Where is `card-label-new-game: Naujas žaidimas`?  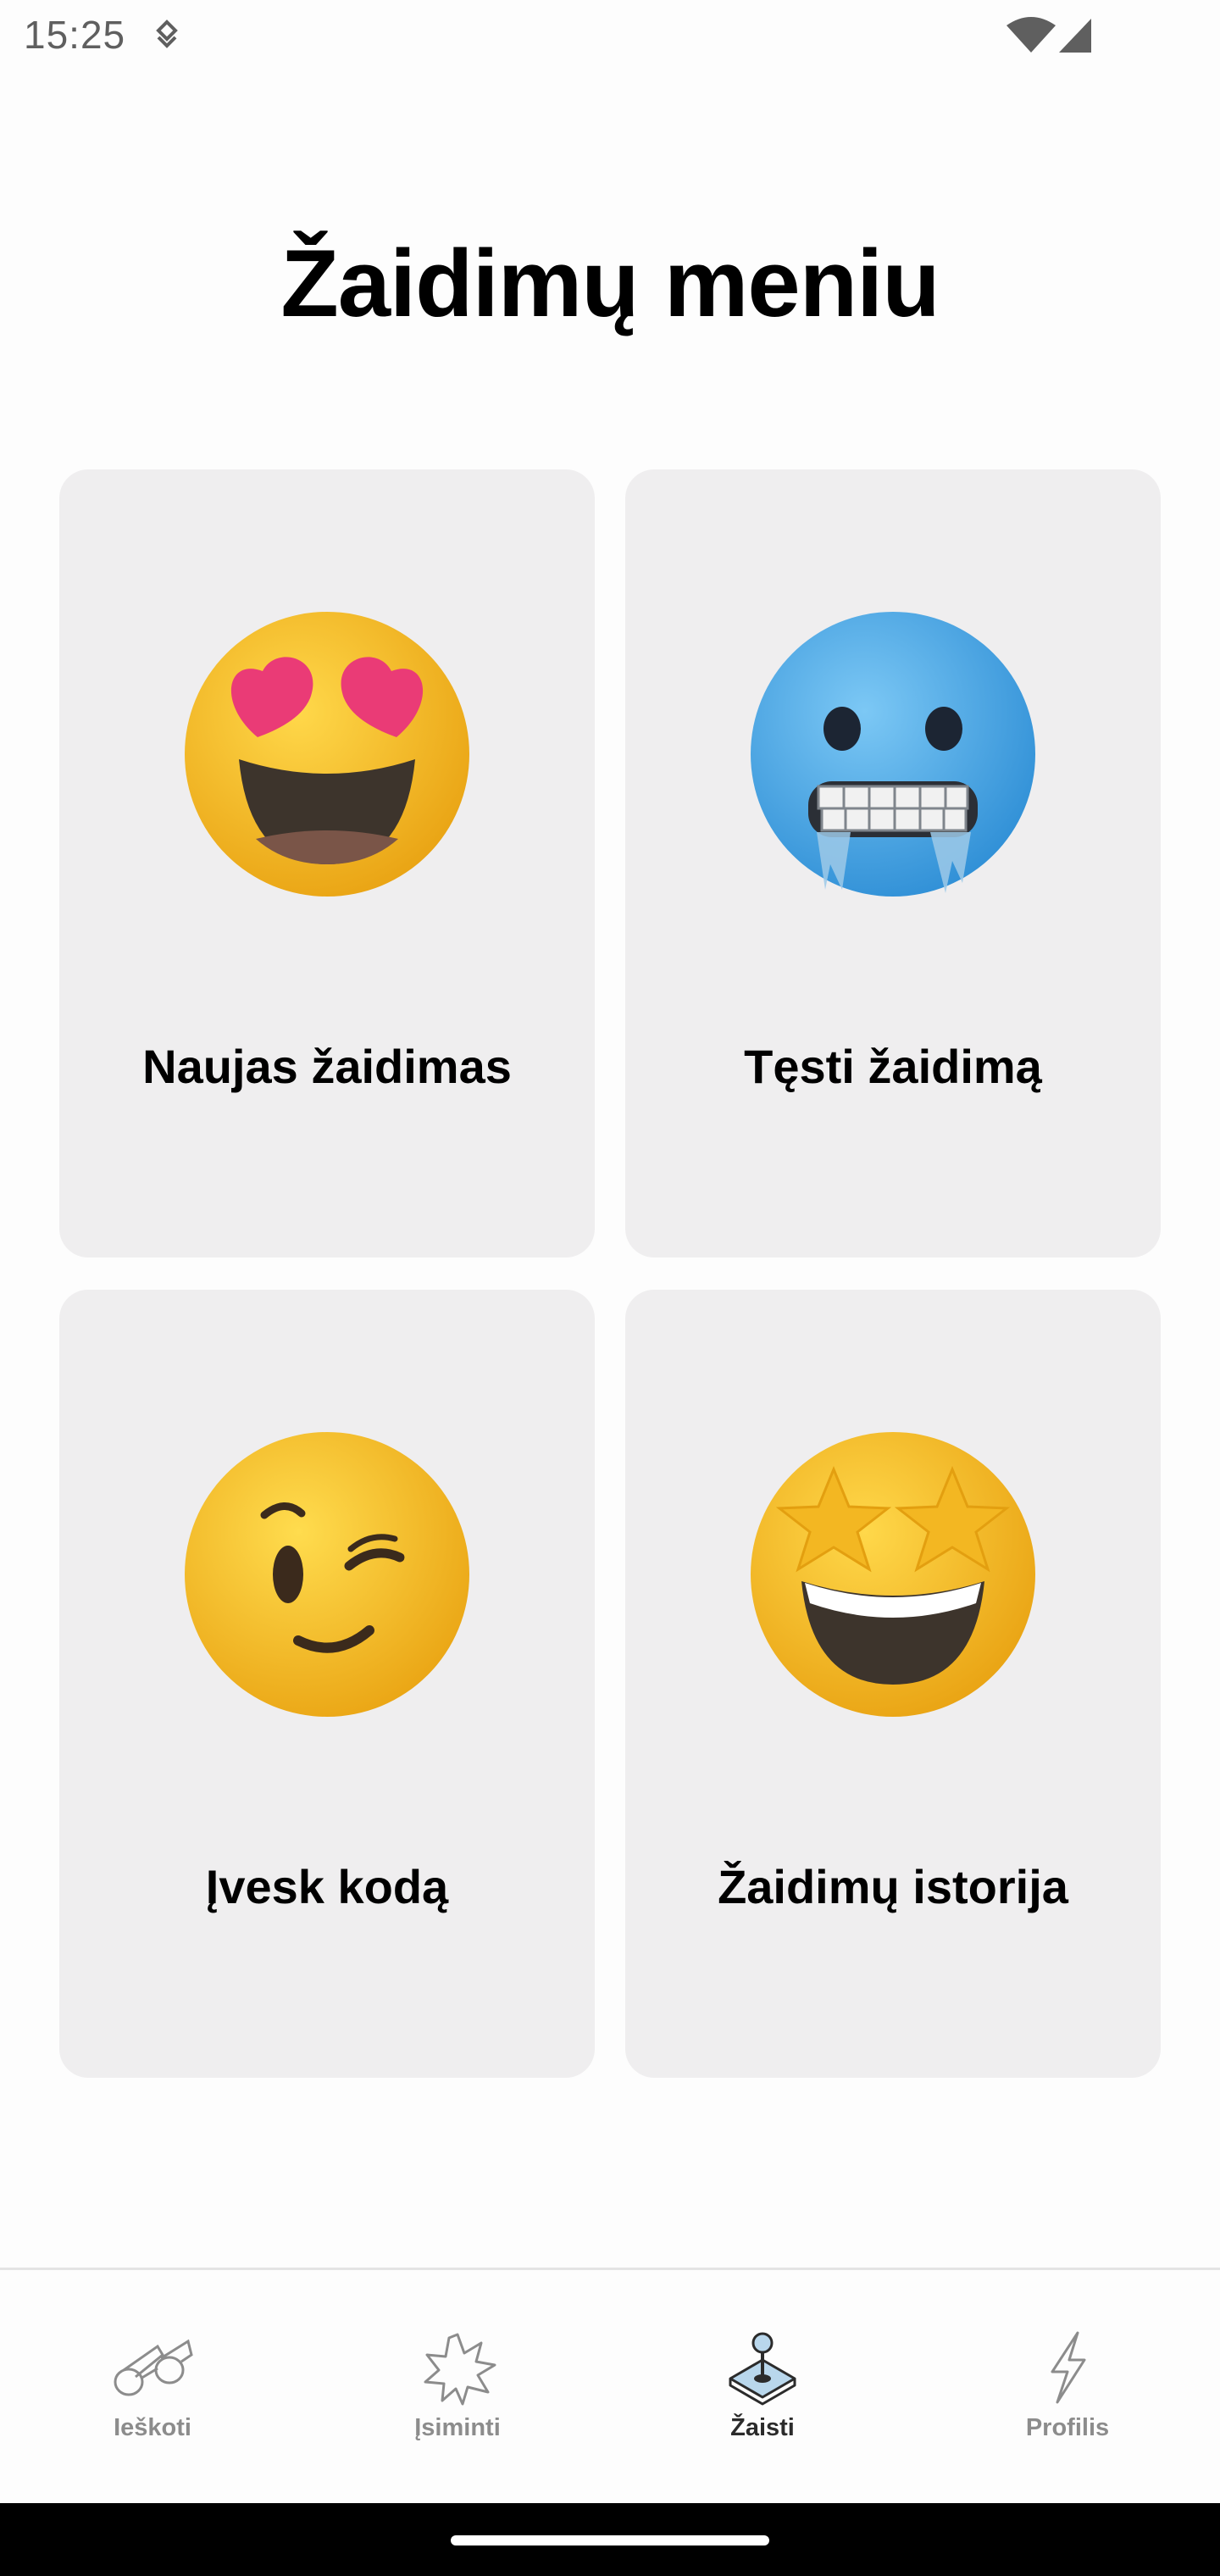
card-label-new-game: Naujas žaidimas is located at coordinates (327, 1066).